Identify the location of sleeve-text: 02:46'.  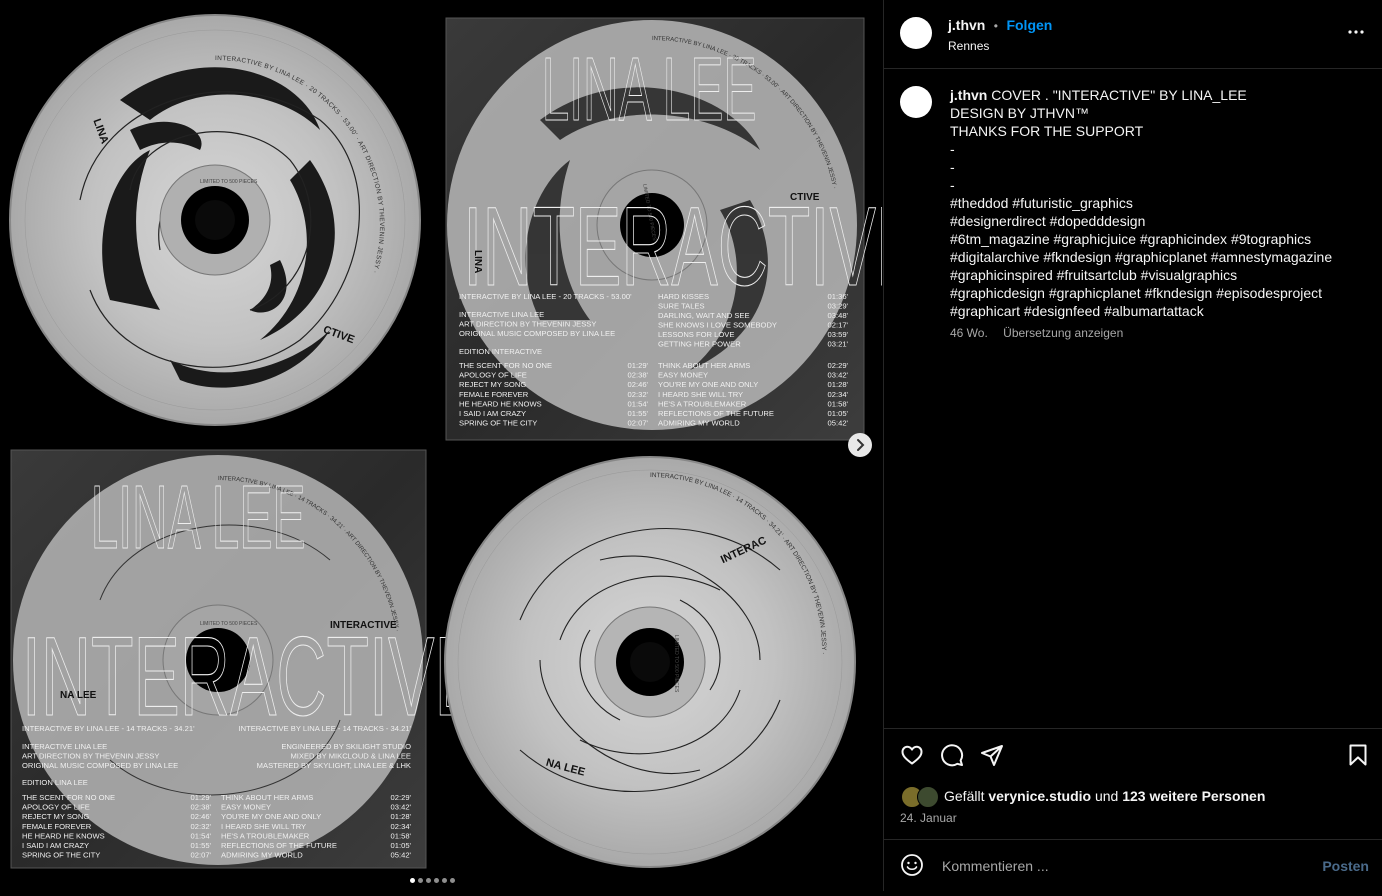
(638, 384).